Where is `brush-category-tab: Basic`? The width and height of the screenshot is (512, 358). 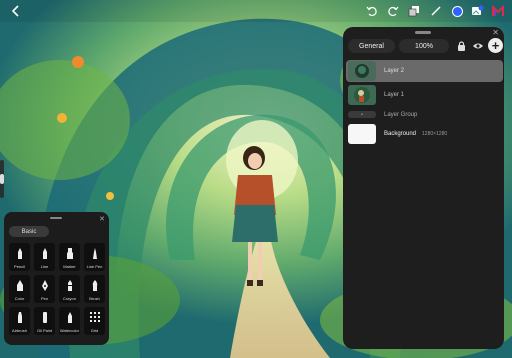 brush-category-tab: Basic is located at coordinates (29, 231).